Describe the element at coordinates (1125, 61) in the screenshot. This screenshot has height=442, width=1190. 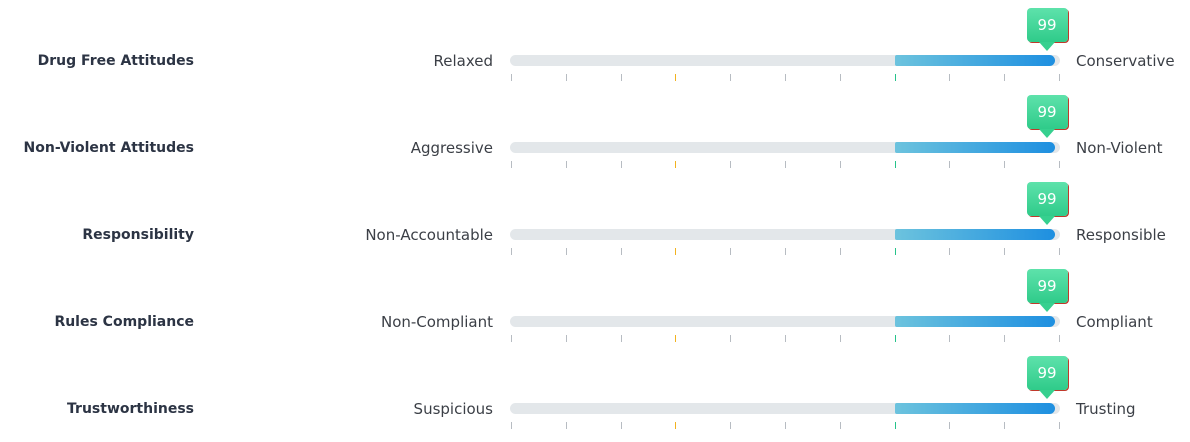
I see `high-anchor-label: Conservative` at that location.